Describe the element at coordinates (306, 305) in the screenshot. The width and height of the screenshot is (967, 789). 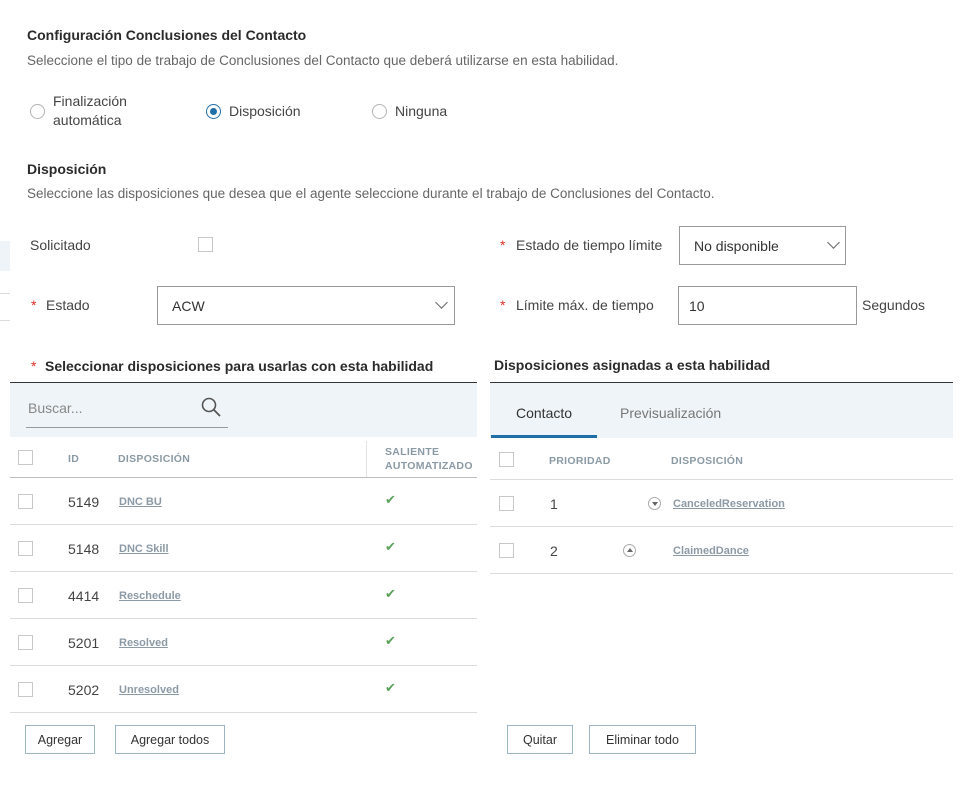
I see `estado-select: ACW` at that location.